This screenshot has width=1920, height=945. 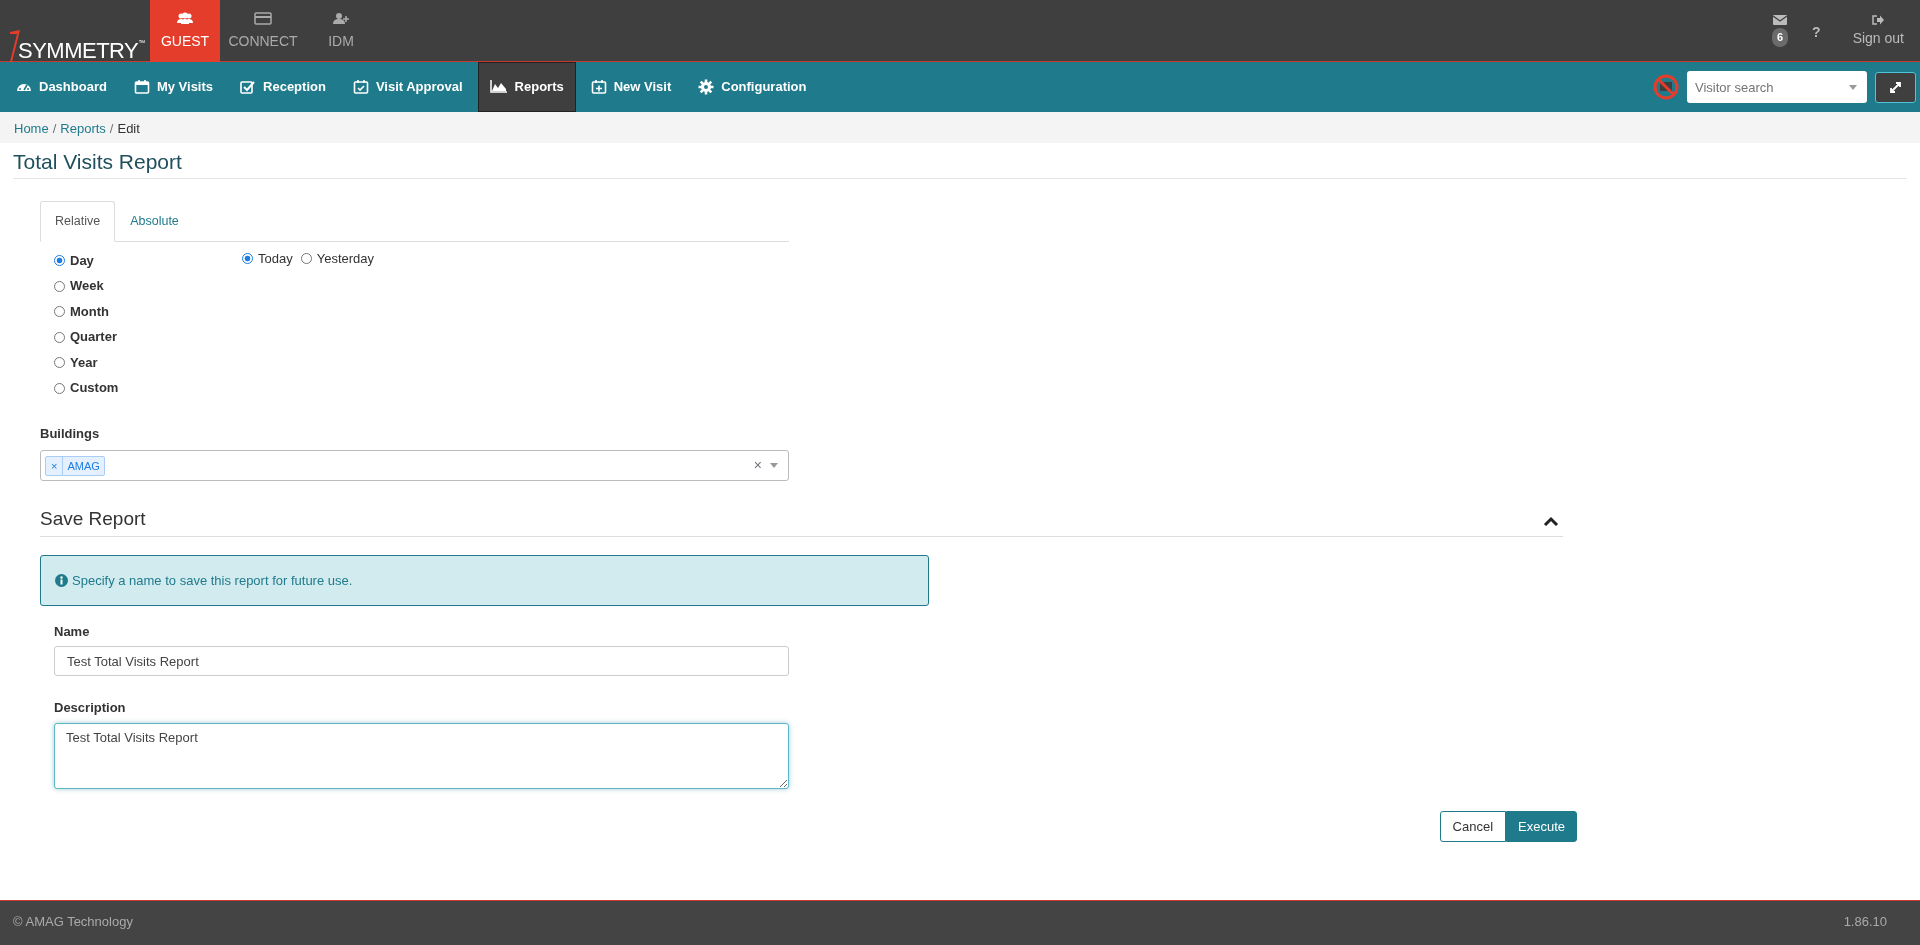 I want to click on field-label: Description, so click(x=90, y=708).